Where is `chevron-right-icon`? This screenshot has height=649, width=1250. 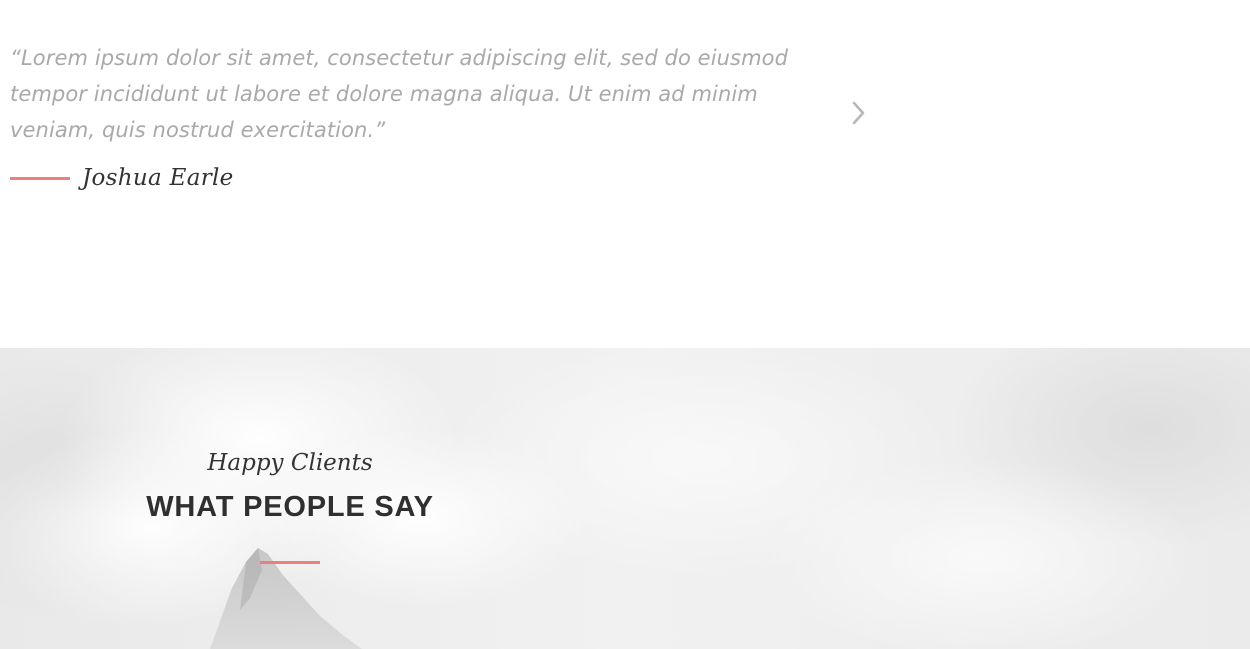 chevron-right-icon is located at coordinates (859, 113).